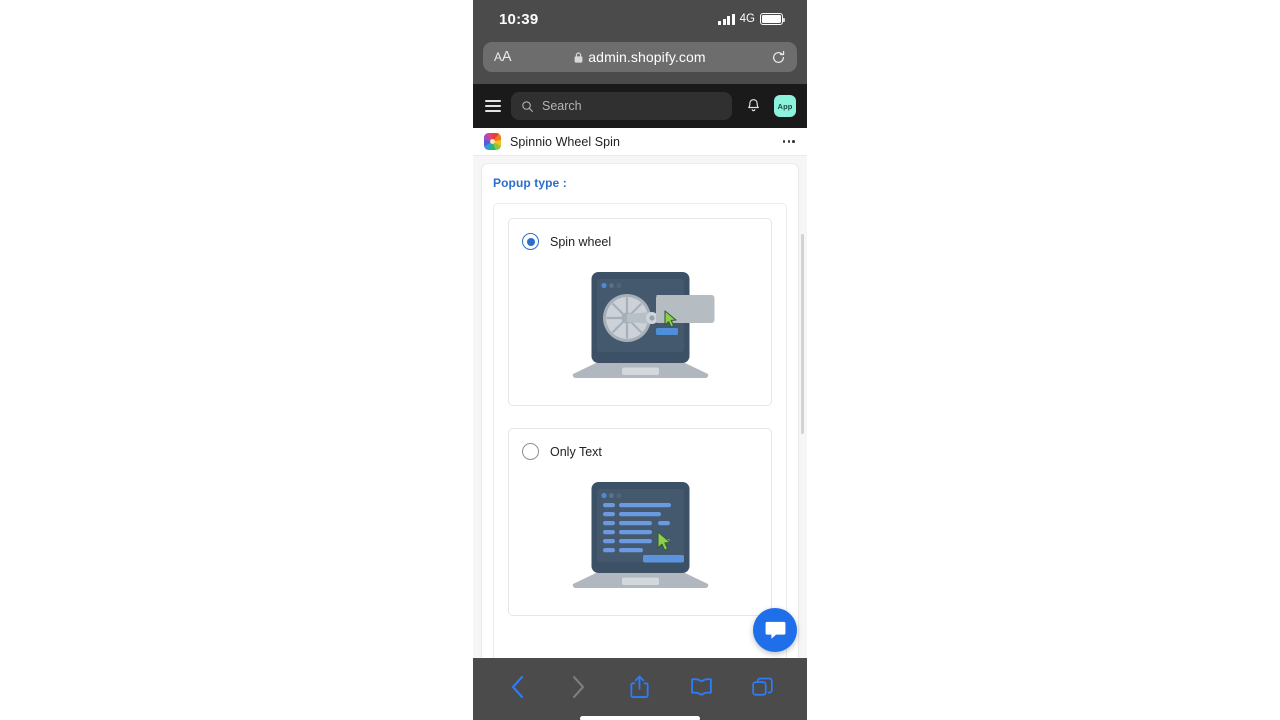 The image size is (1280, 720). What do you see at coordinates (519, 19) in the screenshot?
I see `status-bar-time: 10:39` at bounding box center [519, 19].